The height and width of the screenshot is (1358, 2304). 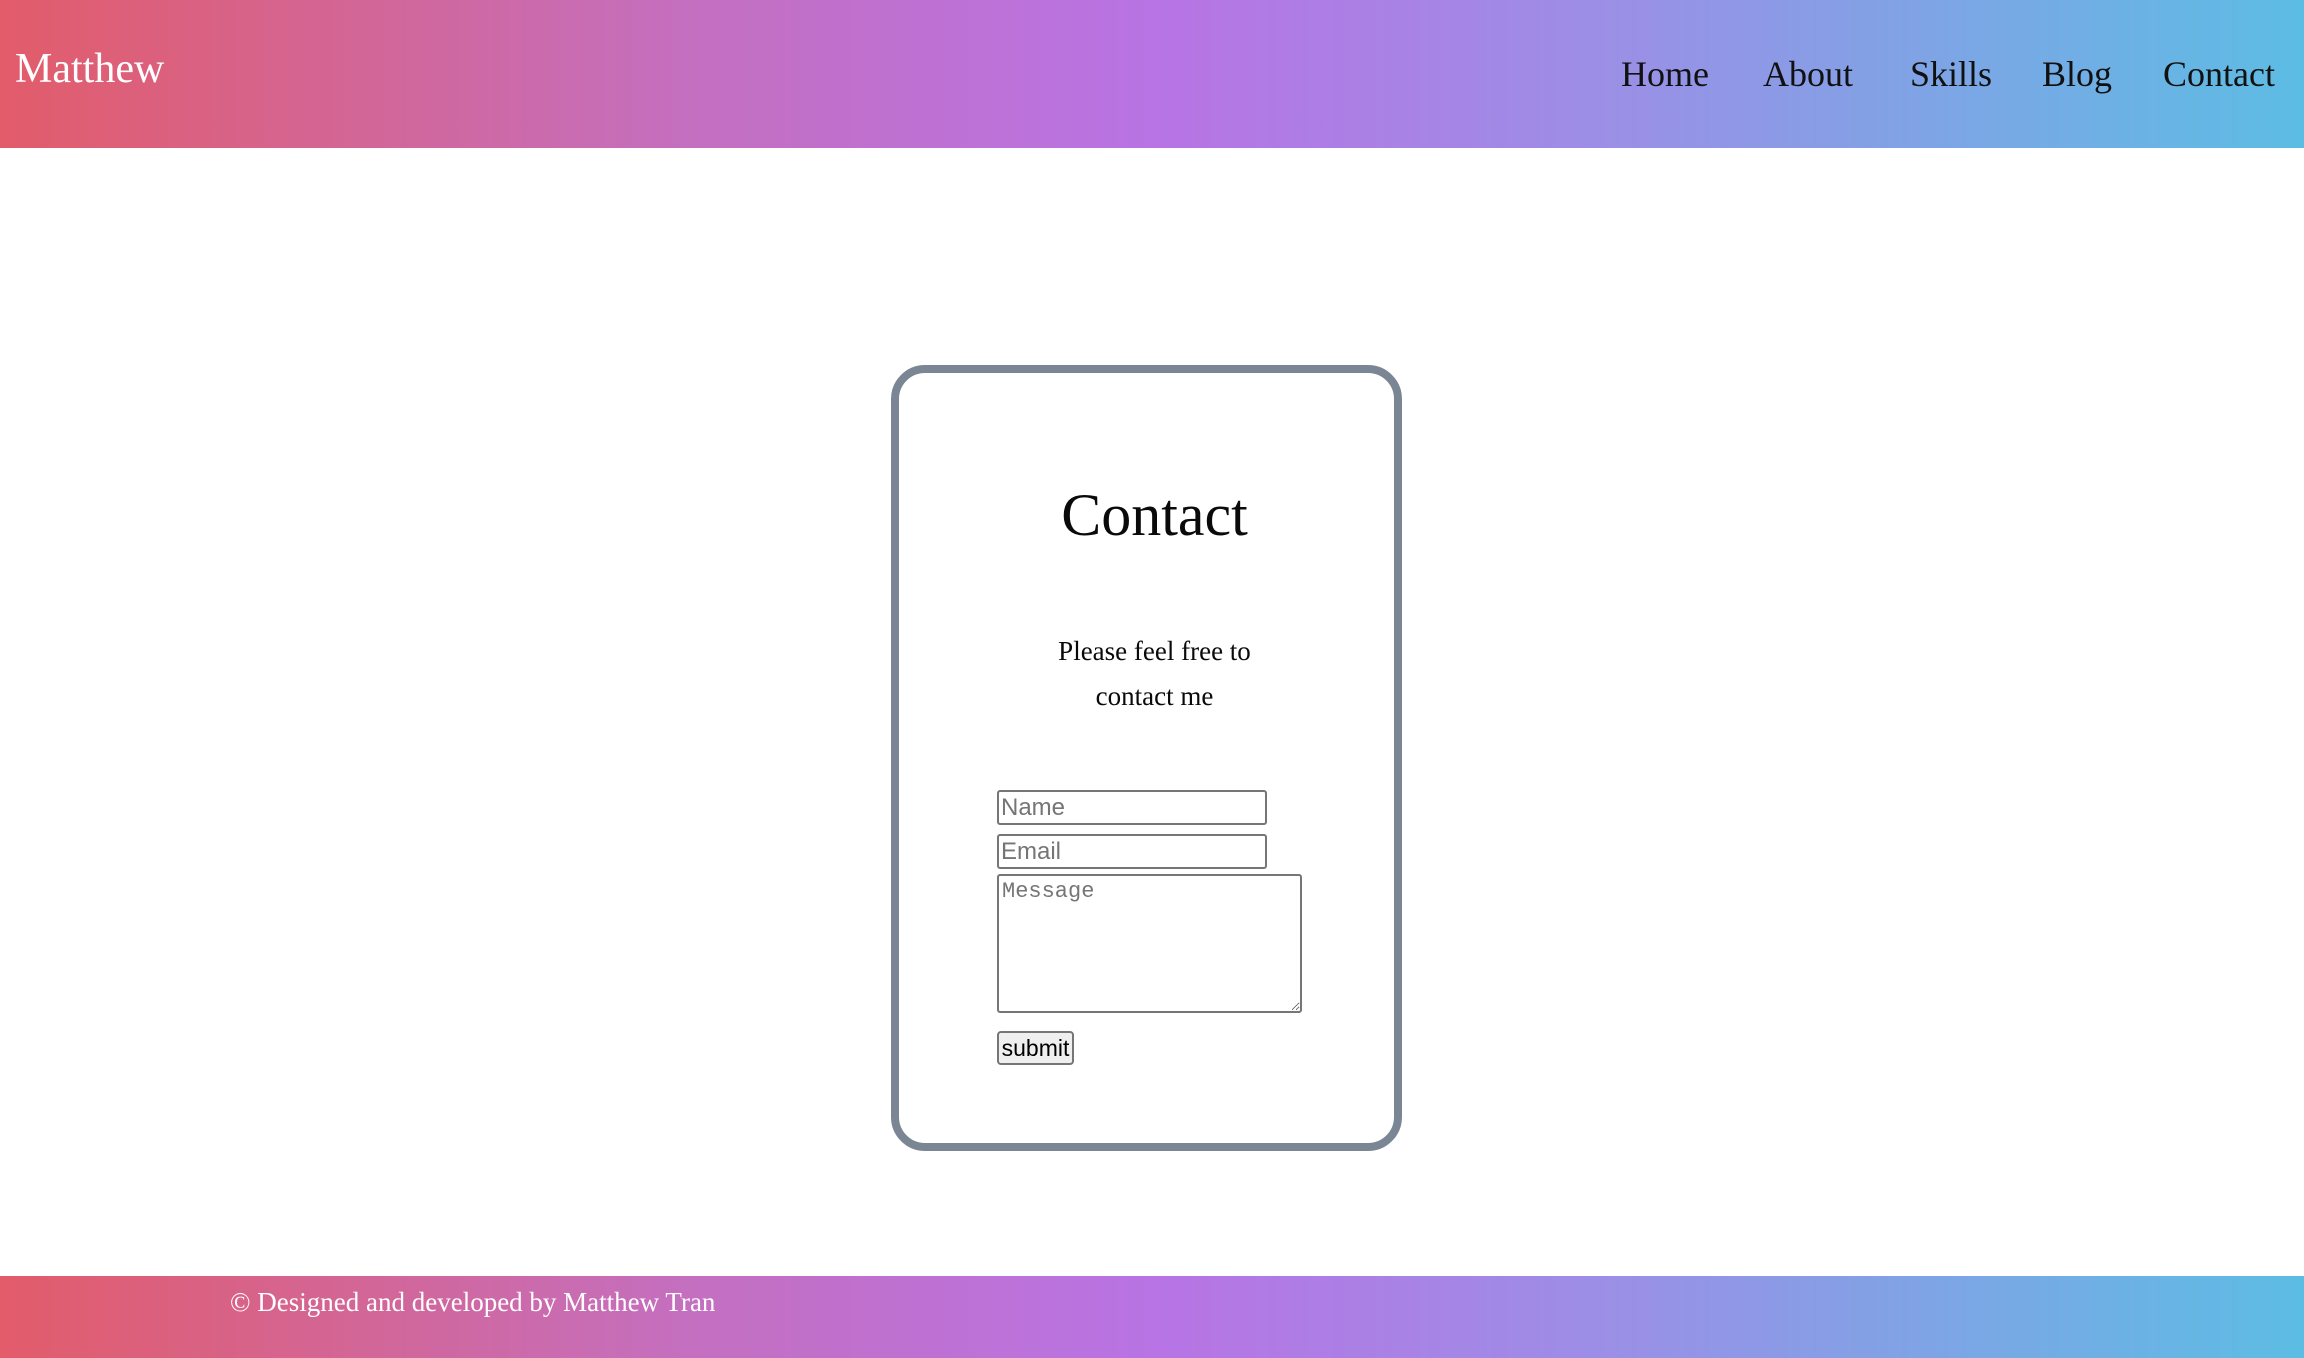 I want to click on contact-subtitle: Please feel free to contact me, so click(x=1154, y=673).